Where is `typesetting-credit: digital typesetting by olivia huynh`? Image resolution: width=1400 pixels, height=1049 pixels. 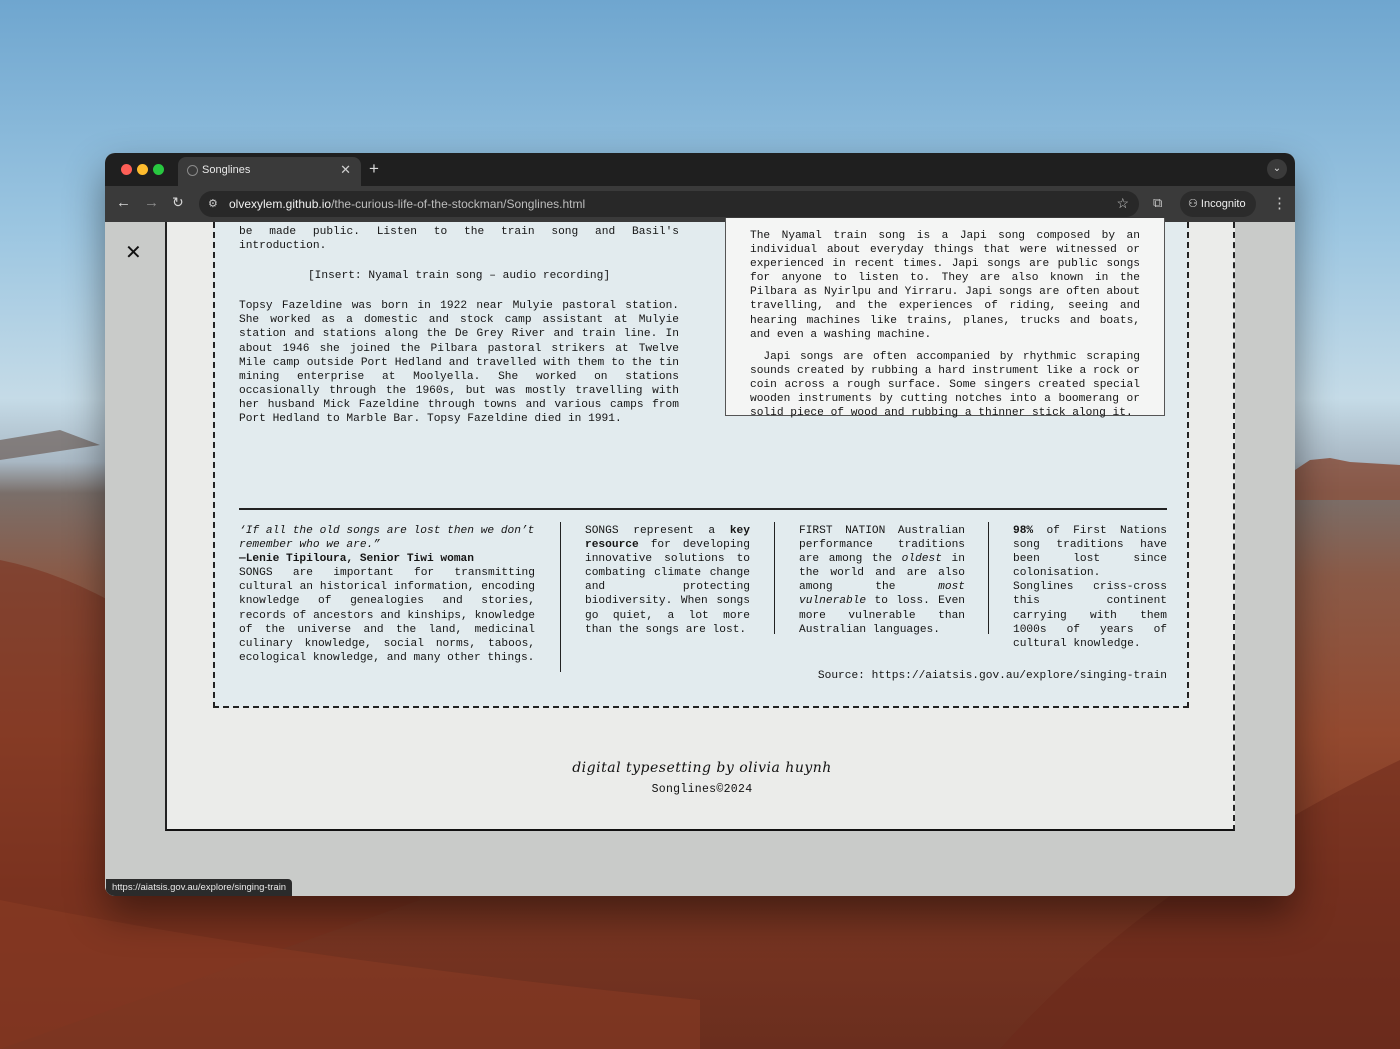
typesetting-credit: digital typesetting by olivia huynh is located at coordinates (702, 768).